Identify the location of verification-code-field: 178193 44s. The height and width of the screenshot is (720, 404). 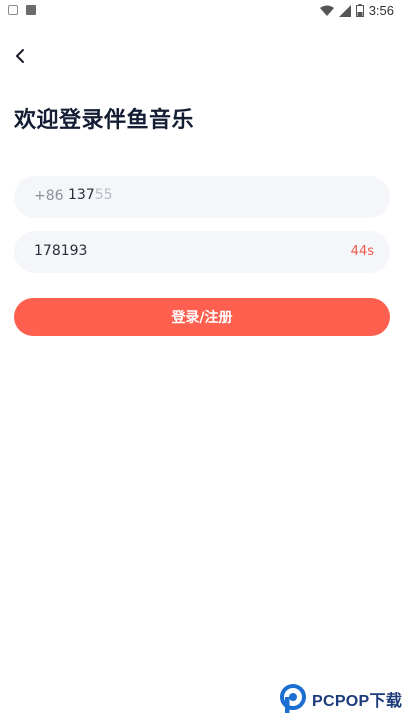
(202, 252).